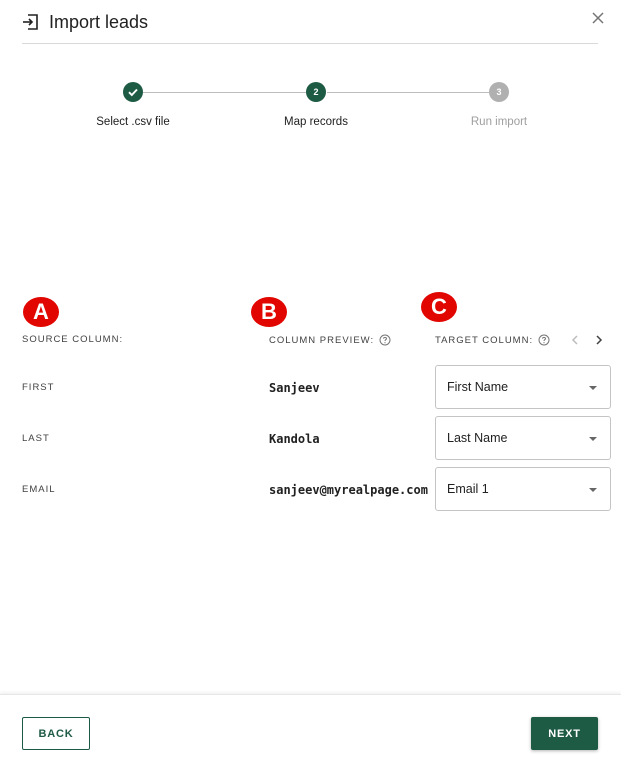 The width and height of the screenshot is (621, 759). Describe the element at coordinates (310, 726) in the screenshot. I see `dialog-footer: BACK NEXT` at that location.